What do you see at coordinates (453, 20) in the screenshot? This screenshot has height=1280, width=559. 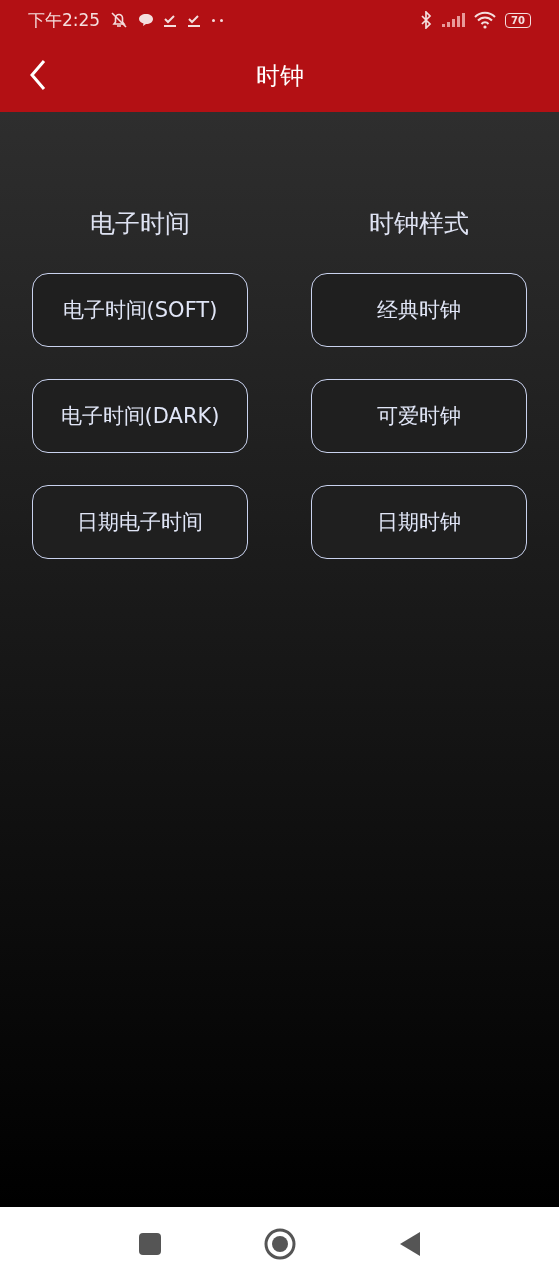 I see `signal-icon` at bounding box center [453, 20].